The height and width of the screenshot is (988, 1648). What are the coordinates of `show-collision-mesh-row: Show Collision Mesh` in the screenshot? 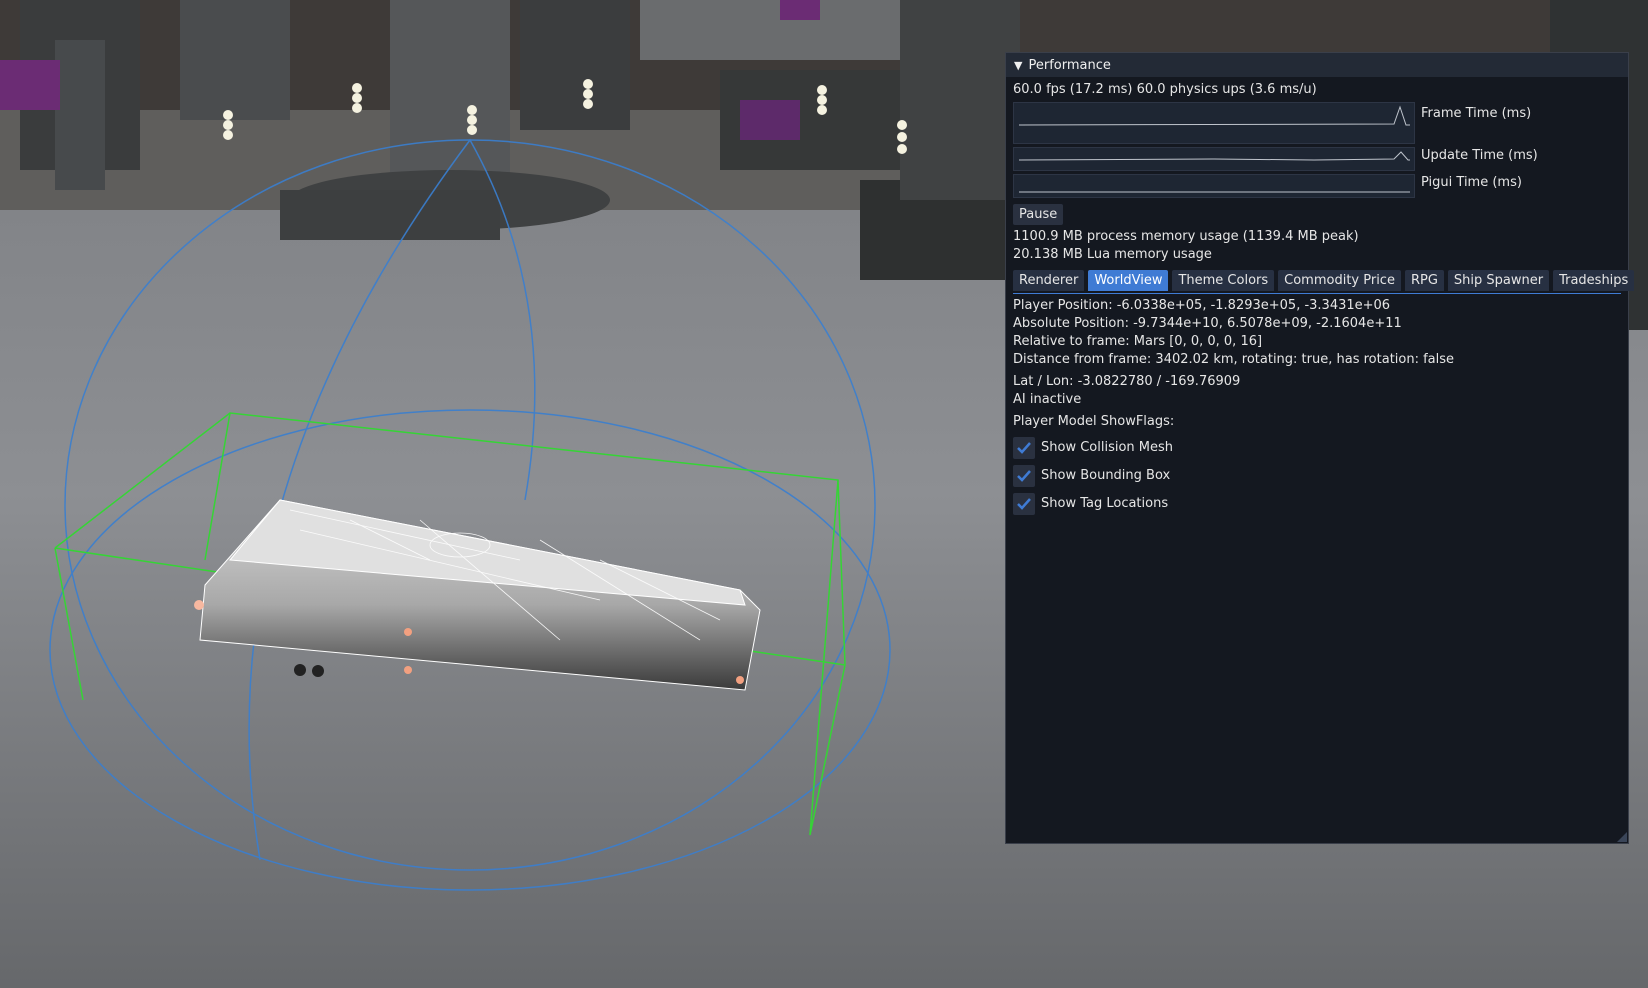 It's located at (1317, 447).